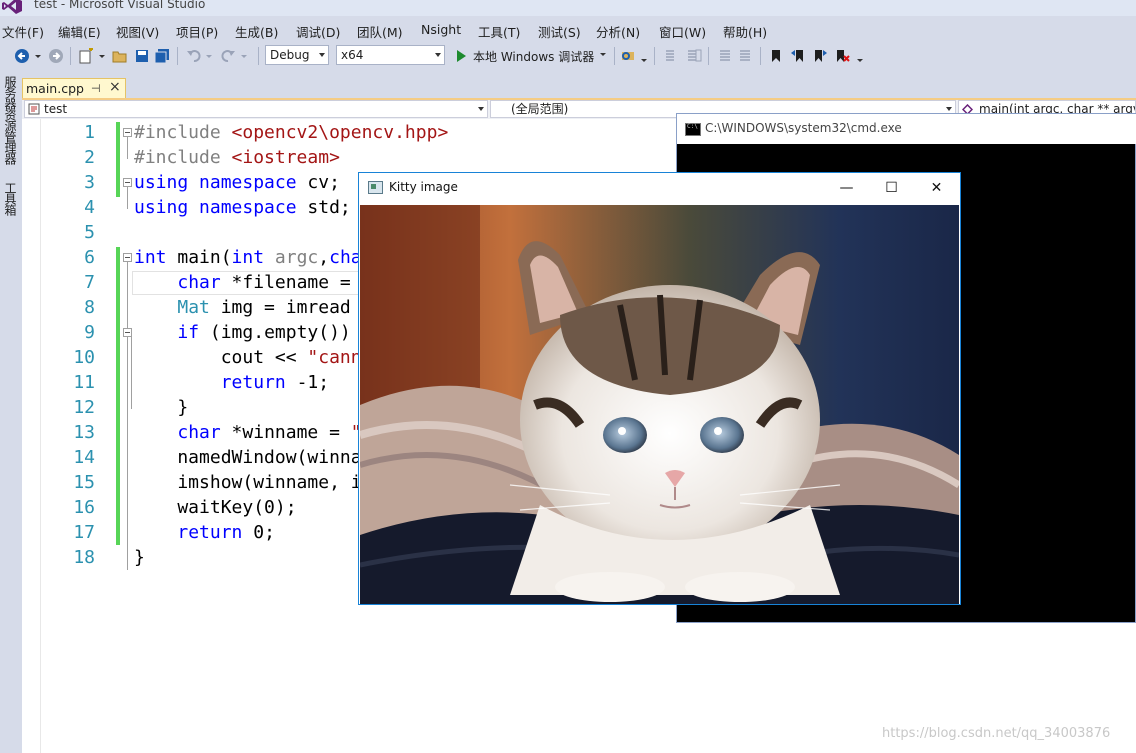 The height and width of the screenshot is (753, 1136). What do you see at coordinates (247, 432) in the screenshot?
I see `code-line: char *winname = "` at bounding box center [247, 432].